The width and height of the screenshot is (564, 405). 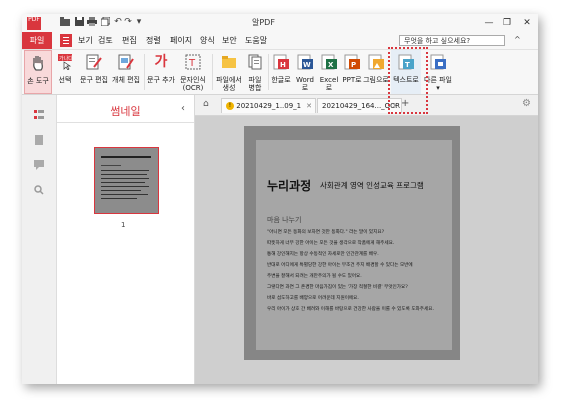 I want to click on left-tool-strip, so click(x=39, y=239).